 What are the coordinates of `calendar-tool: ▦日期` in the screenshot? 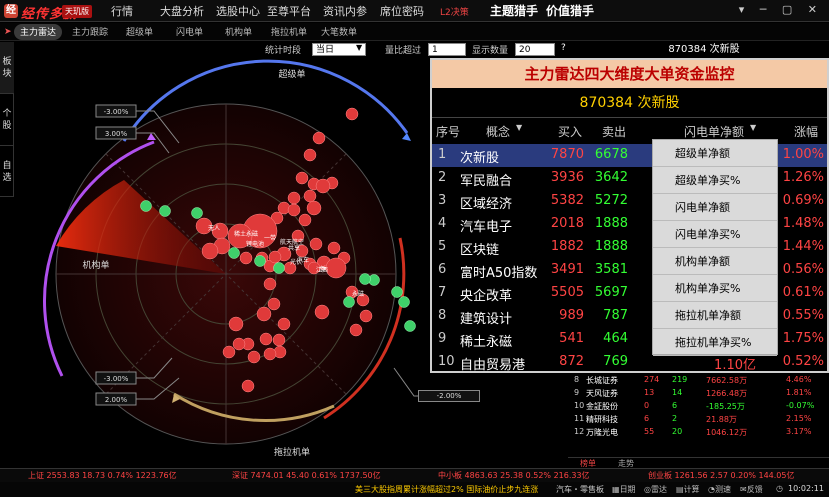 It's located at (624, 489).